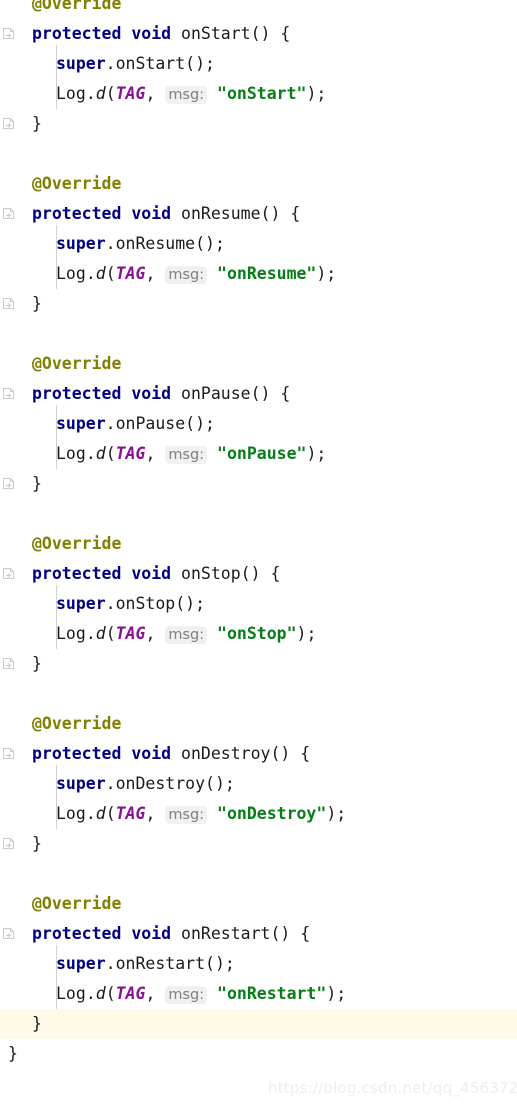 Image resolution: width=517 pixels, height=1112 pixels. I want to click on code-line-text: protected void onPause() {, so click(145, 394).